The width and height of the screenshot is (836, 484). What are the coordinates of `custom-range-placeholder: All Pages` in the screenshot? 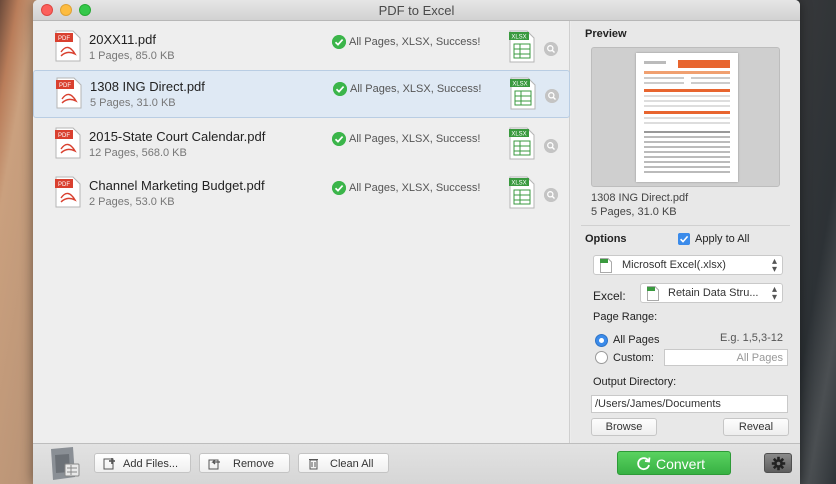 It's located at (759, 358).